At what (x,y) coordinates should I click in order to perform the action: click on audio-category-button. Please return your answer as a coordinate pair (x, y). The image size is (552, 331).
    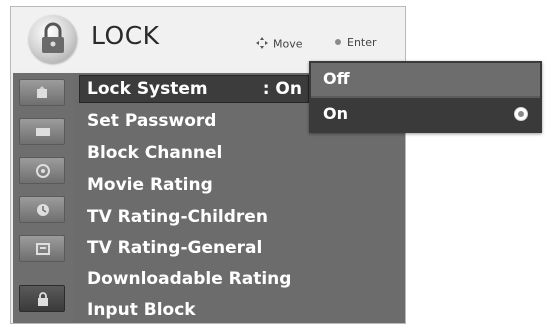
    Looking at the image, I should click on (42, 170).